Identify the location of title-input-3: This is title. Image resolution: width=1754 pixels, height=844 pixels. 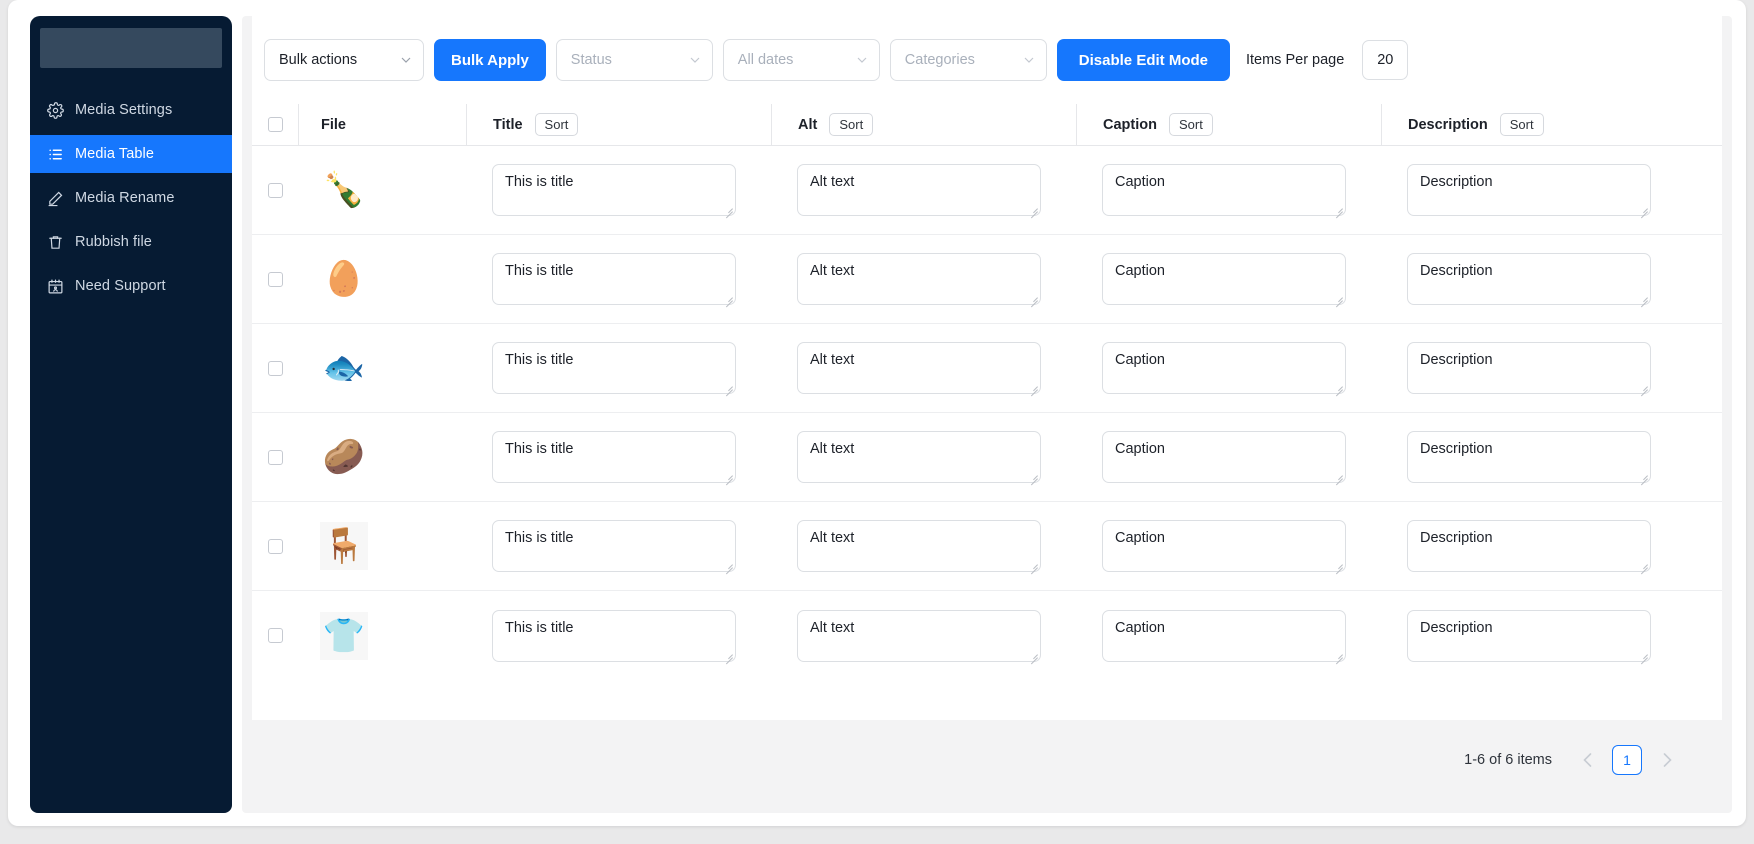
(614, 457).